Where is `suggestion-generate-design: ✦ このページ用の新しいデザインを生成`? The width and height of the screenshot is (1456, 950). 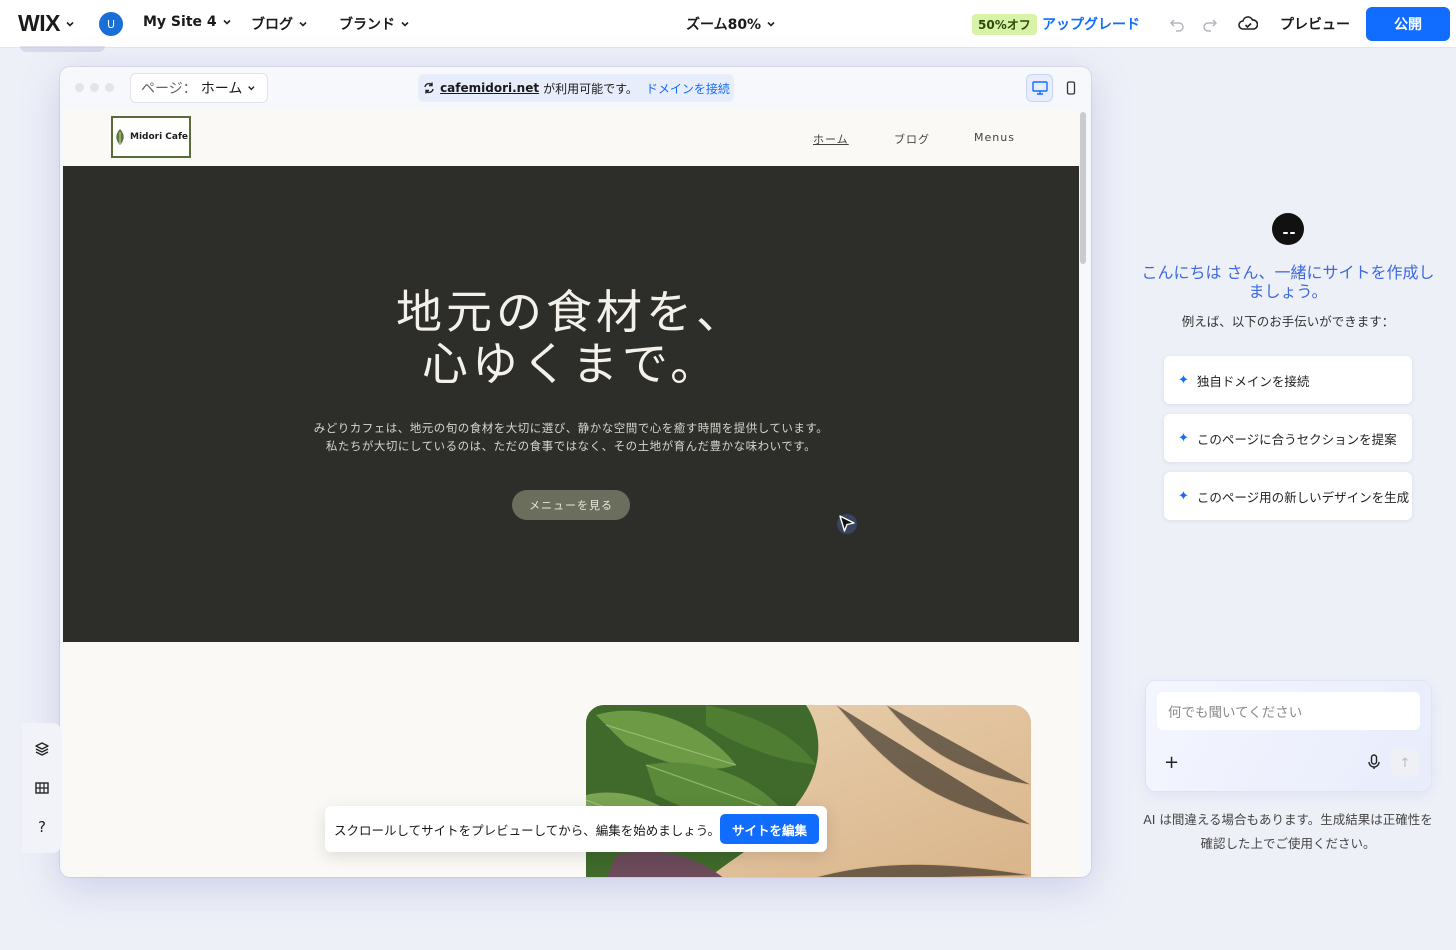
suggestion-generate-design: ✦ このページ用の新しいデザインを生成 is located at coordinates (1288, 496).